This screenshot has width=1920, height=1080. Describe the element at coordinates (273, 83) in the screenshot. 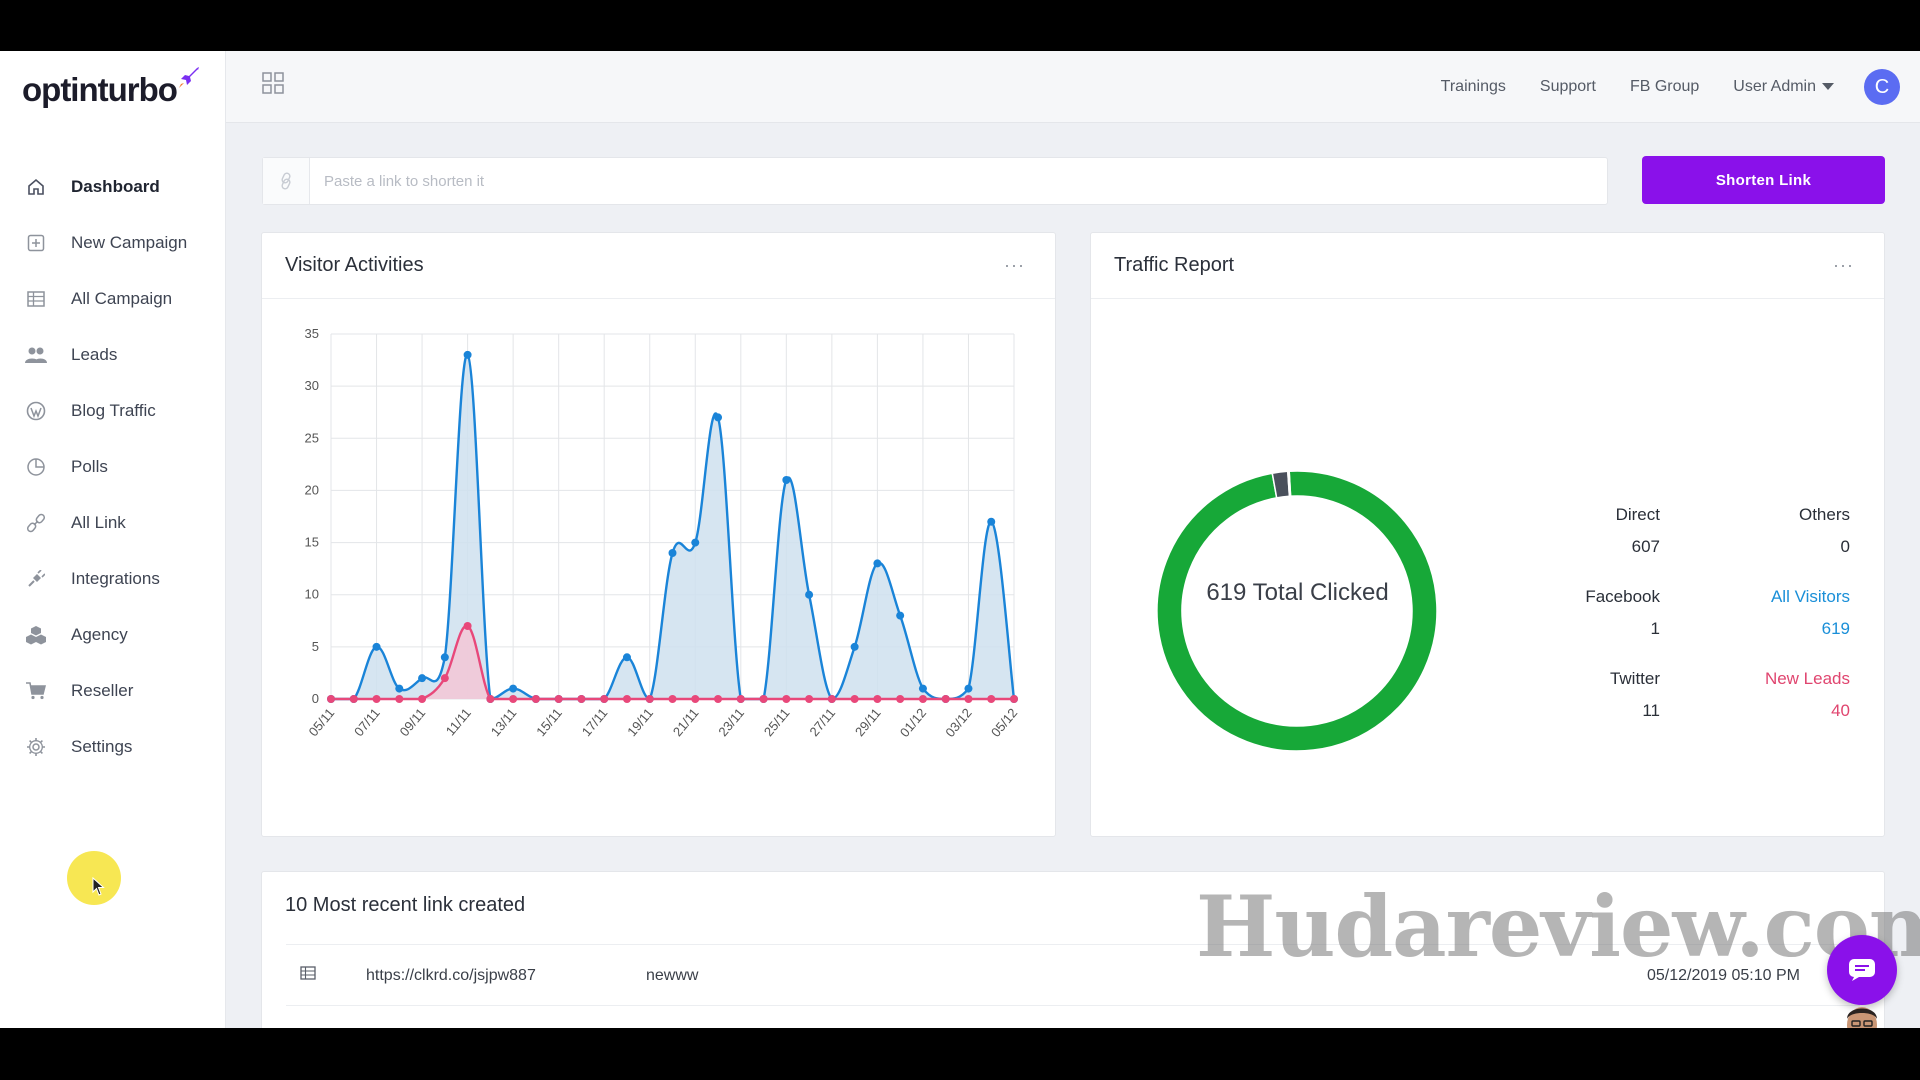

I see `apps-grid-icon` at that location.